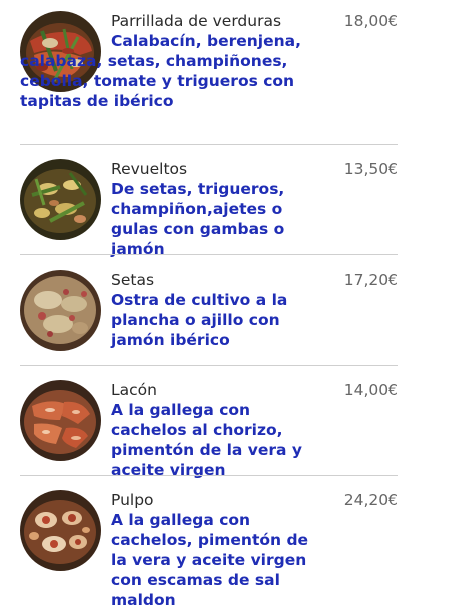  What do you see at coordinates (370, 169) in the screenshot?
I see `dish-price: 13,50€` at bounding box center [370, 169].